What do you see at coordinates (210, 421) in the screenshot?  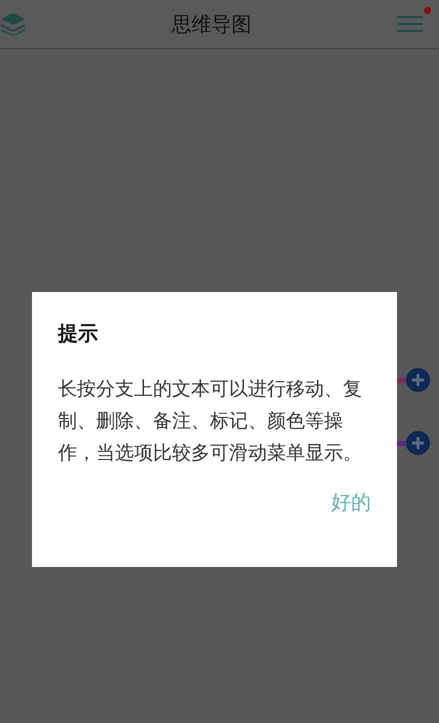 I see `dialog-message: 长按分支上的文本可以进行移动、复制、删除、备注、标记、颜色等操作，当选项比较多可滑动菜单显示。` at bounding box center [210, 421].